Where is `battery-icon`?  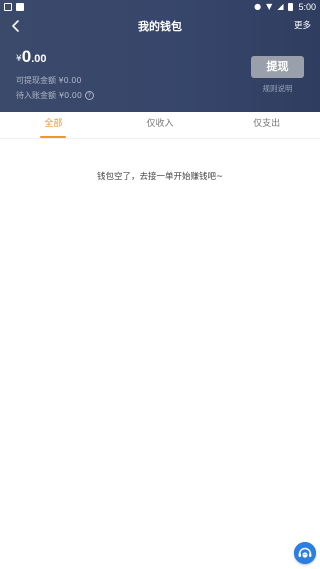
battery-icon is located at coordinates (291, 7).